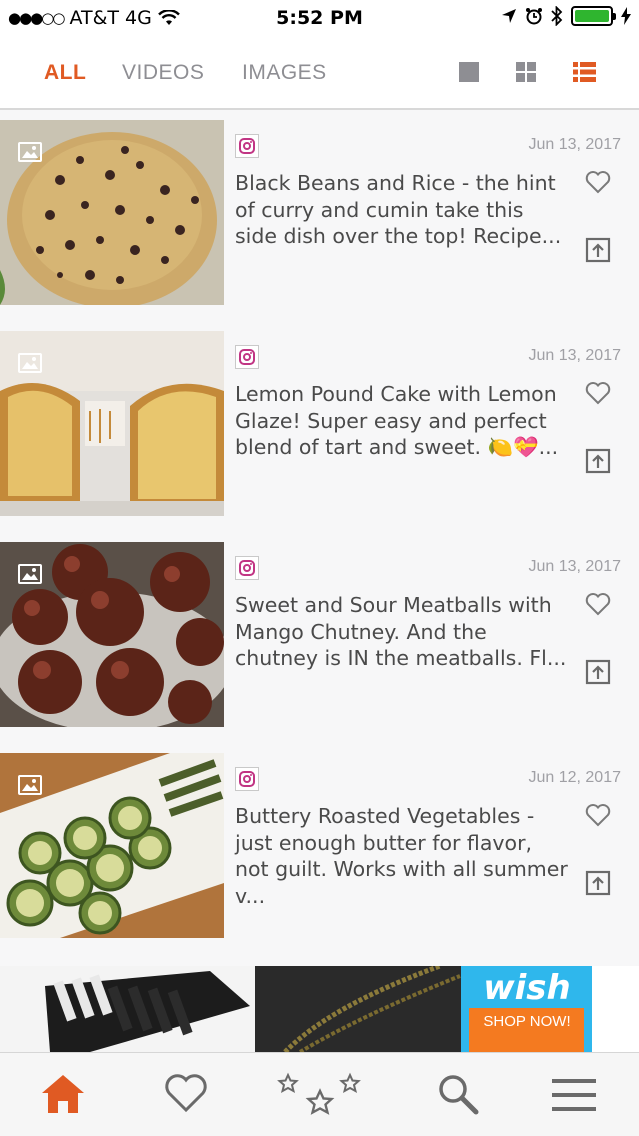 The height and width of the screenshot is (1136, 639). I want to click on location-arrow-icon, so click(509, 16).